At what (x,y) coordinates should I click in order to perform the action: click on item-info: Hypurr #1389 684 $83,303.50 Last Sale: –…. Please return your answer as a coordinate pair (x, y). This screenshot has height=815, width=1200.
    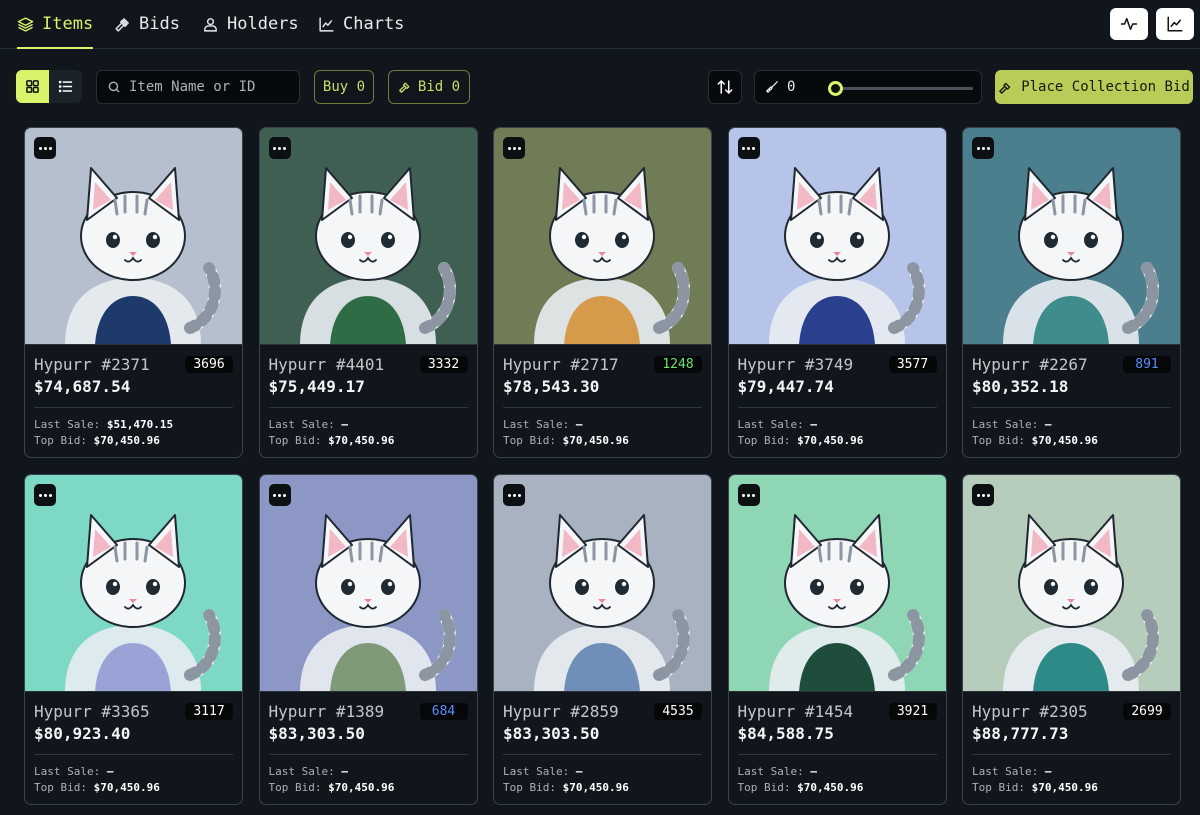
    Looking at the image, I should click on (368, 744).